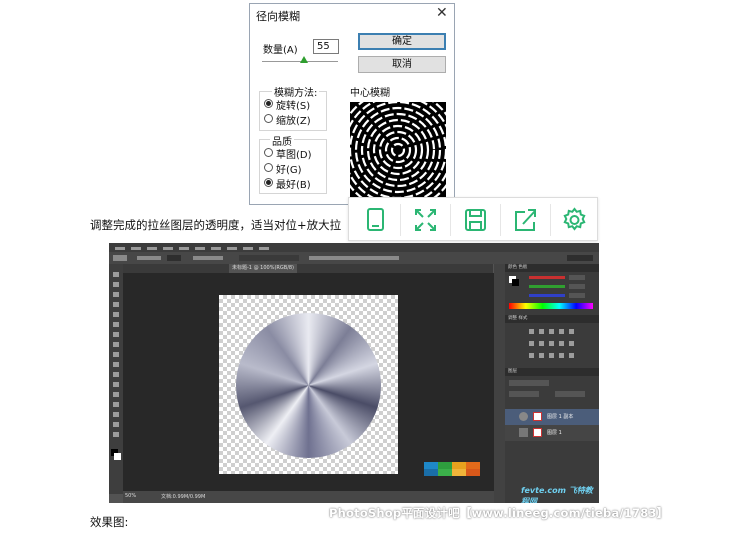 This screenshot has height=534, width=740. Describe the element at coordinates (354, 247) in the screenshot. I see `ps-menu-bar` at that location.